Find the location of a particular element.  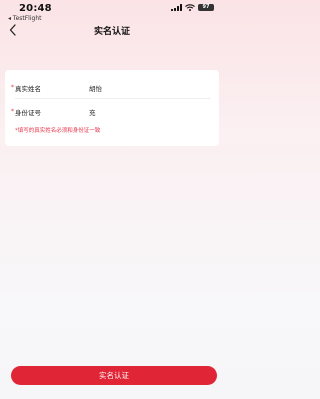

id-number-label: 身份证号 is located at coordinates (28, 113).